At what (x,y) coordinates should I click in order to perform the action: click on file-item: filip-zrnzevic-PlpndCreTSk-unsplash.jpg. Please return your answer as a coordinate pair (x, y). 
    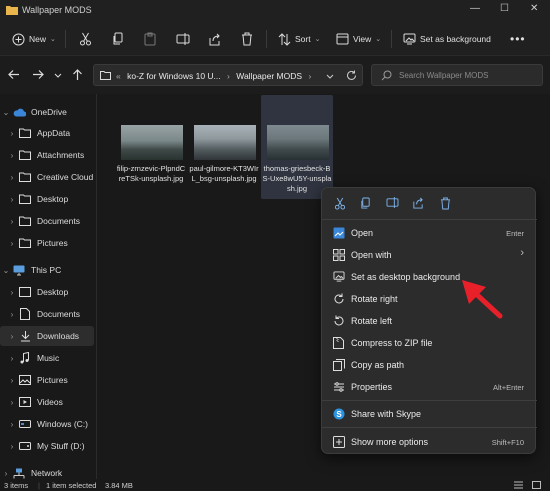
    Looking at the image, I should click on (151, 147).